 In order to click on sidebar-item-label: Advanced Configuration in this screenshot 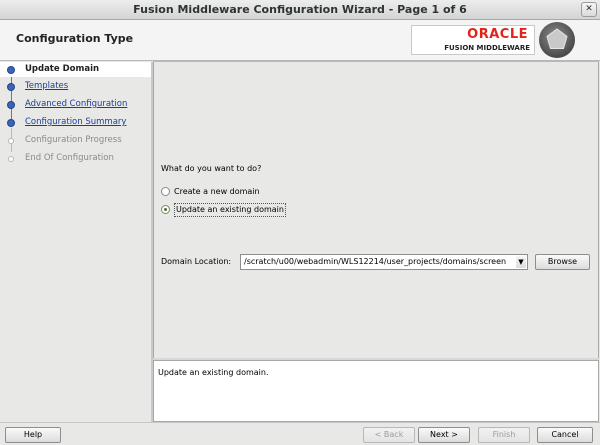, I will do `click(76, 104)`.